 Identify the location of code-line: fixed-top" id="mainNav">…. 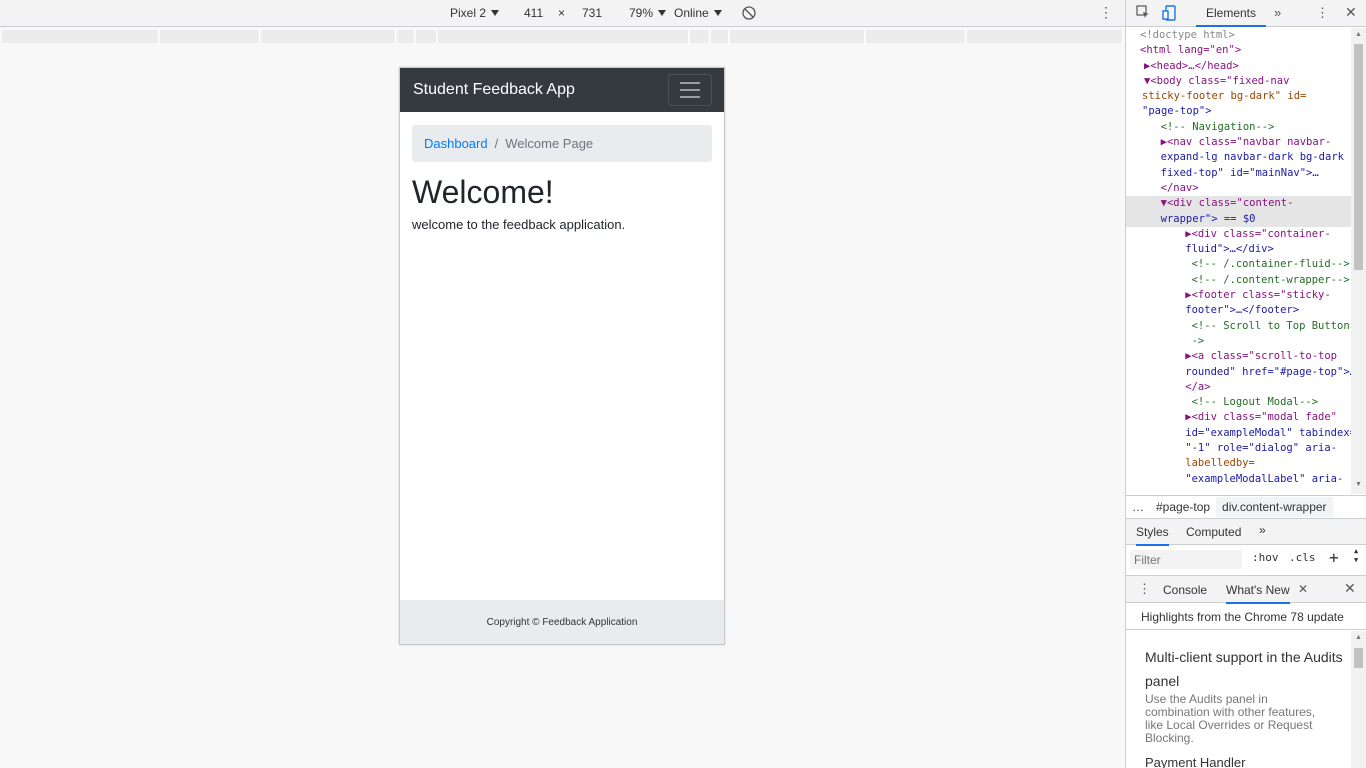
(1238, 173).